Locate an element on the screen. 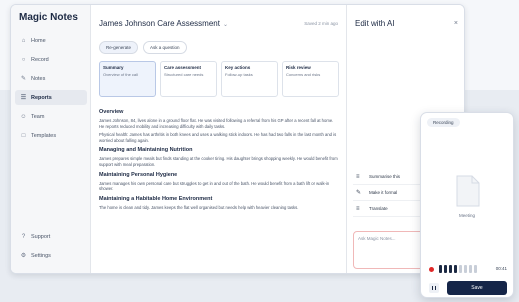 This screenshot has width=519, height=302. document-title: James Johnson Care Assessment is located at coordinates (159, 23).